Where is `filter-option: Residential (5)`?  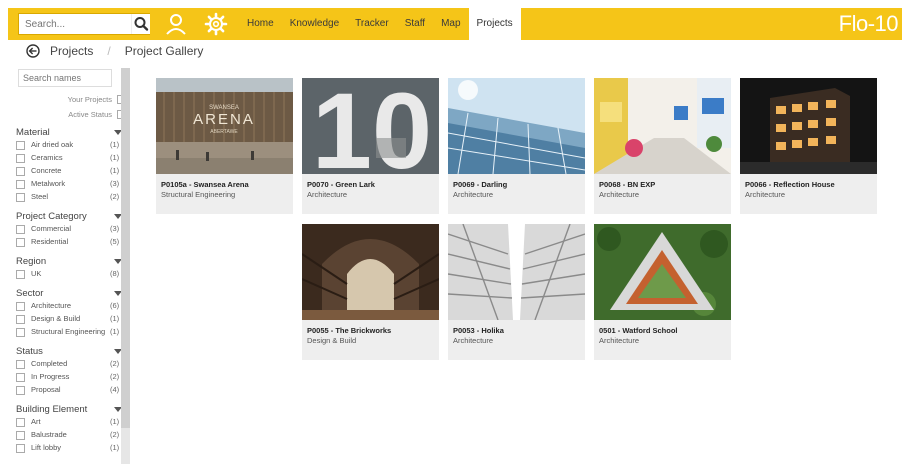
filter-option: Residential (5) is located at coordinates (71, 243).